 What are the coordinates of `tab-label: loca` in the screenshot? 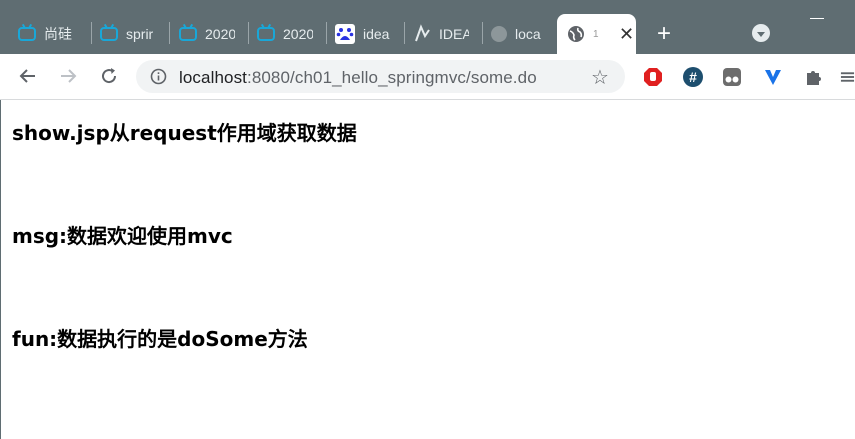 It's located at (528, 34).